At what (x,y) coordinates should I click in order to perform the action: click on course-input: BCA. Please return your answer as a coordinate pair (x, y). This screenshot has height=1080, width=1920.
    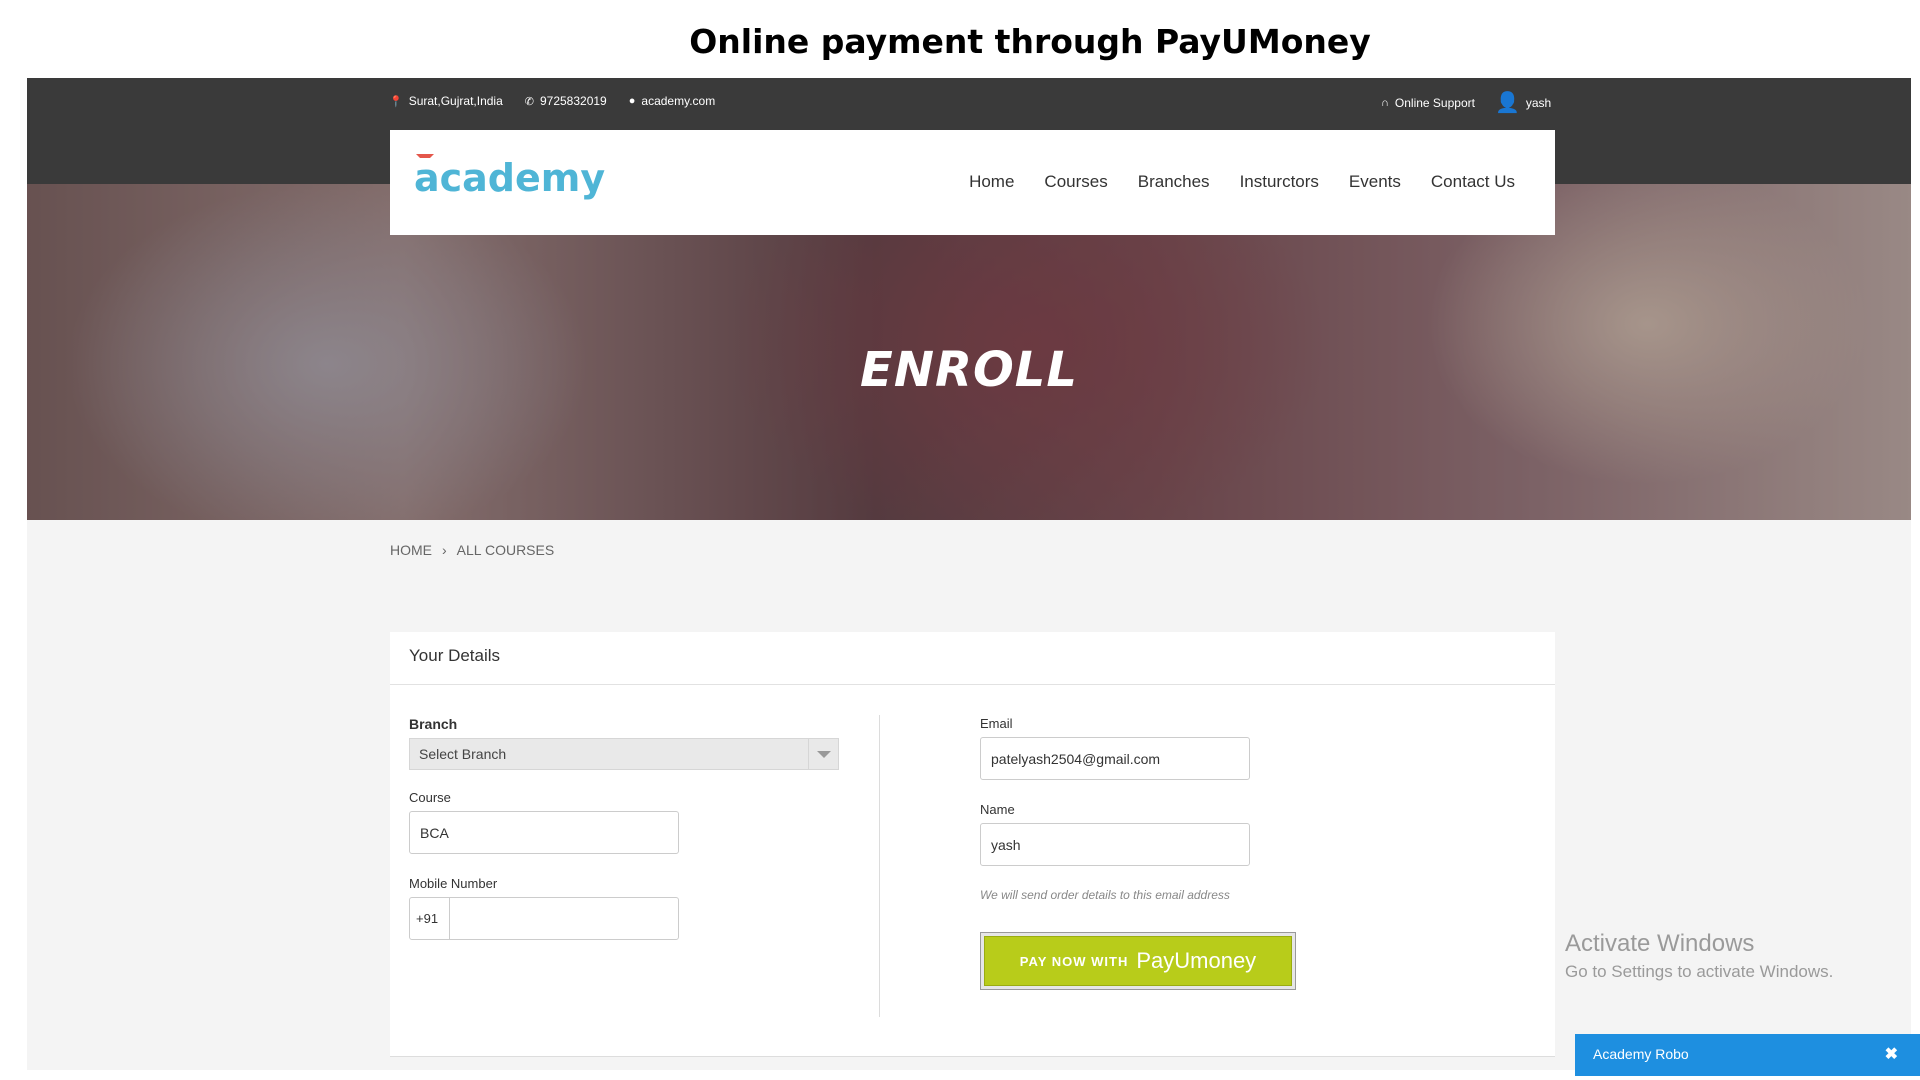
    Looking at the image, I should click on (544, 832).